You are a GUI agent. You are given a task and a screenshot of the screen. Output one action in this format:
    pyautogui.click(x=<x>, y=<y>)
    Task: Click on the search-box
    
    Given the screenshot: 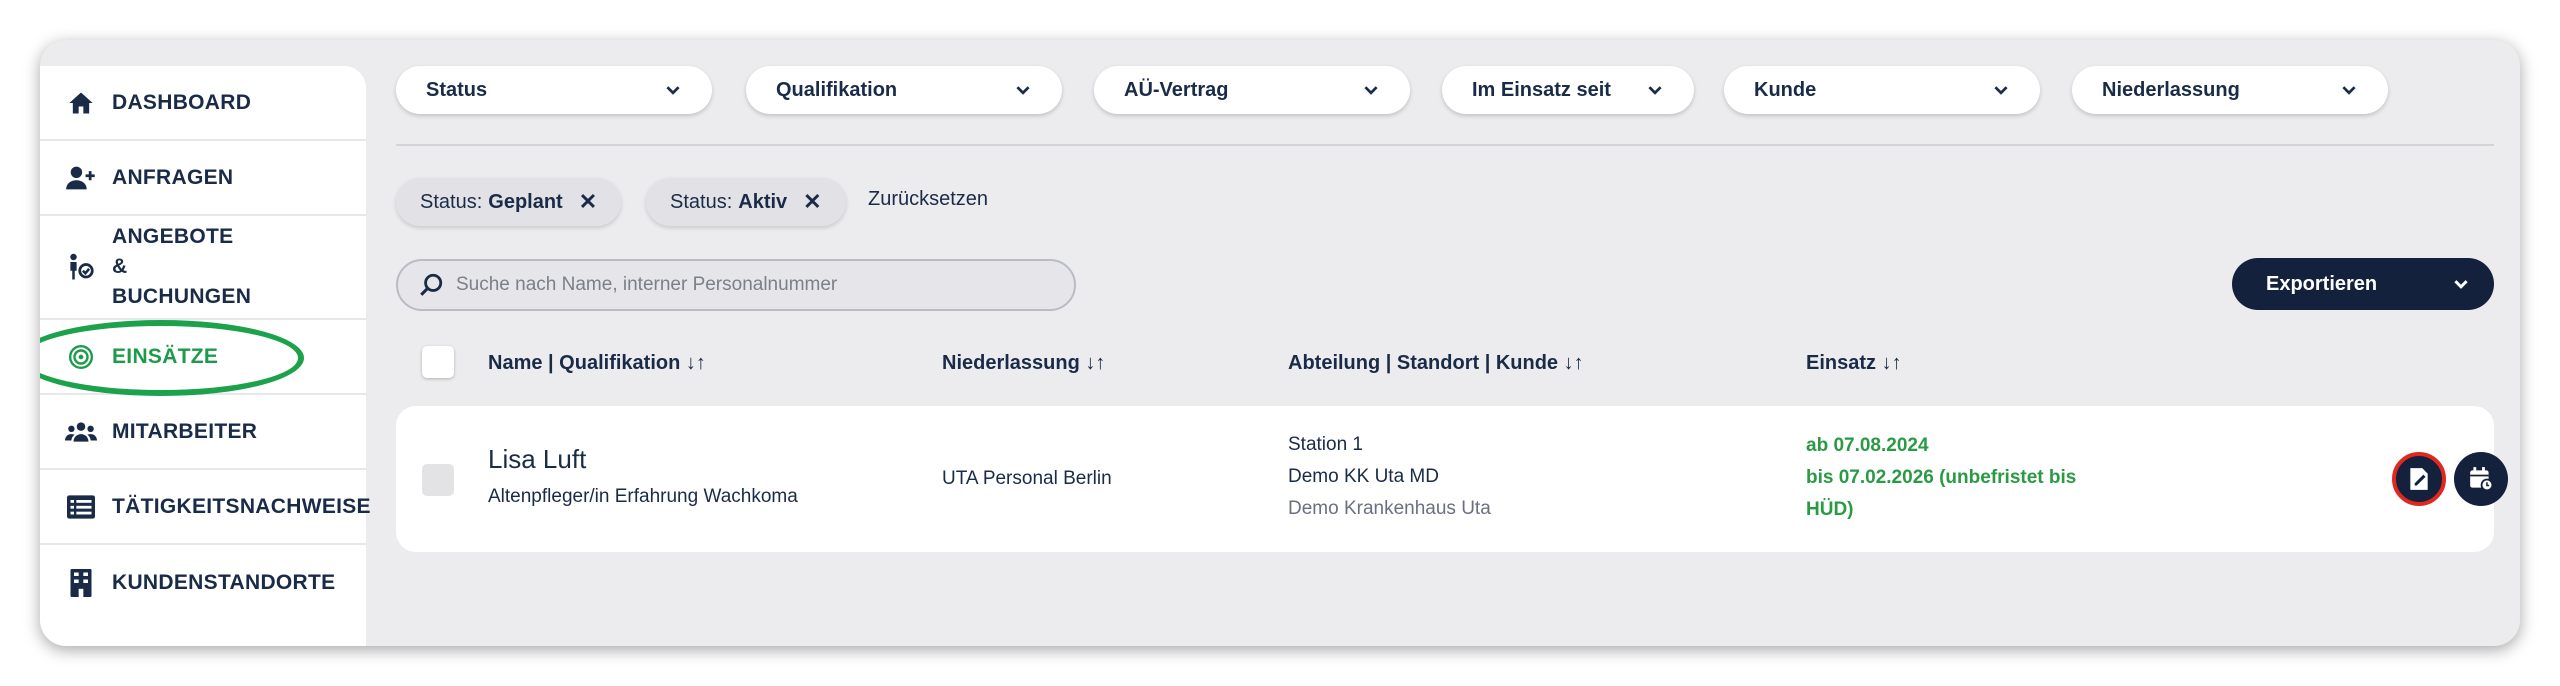 What is the action you would take?
    pyautogui.click(x=736, y=285)
    